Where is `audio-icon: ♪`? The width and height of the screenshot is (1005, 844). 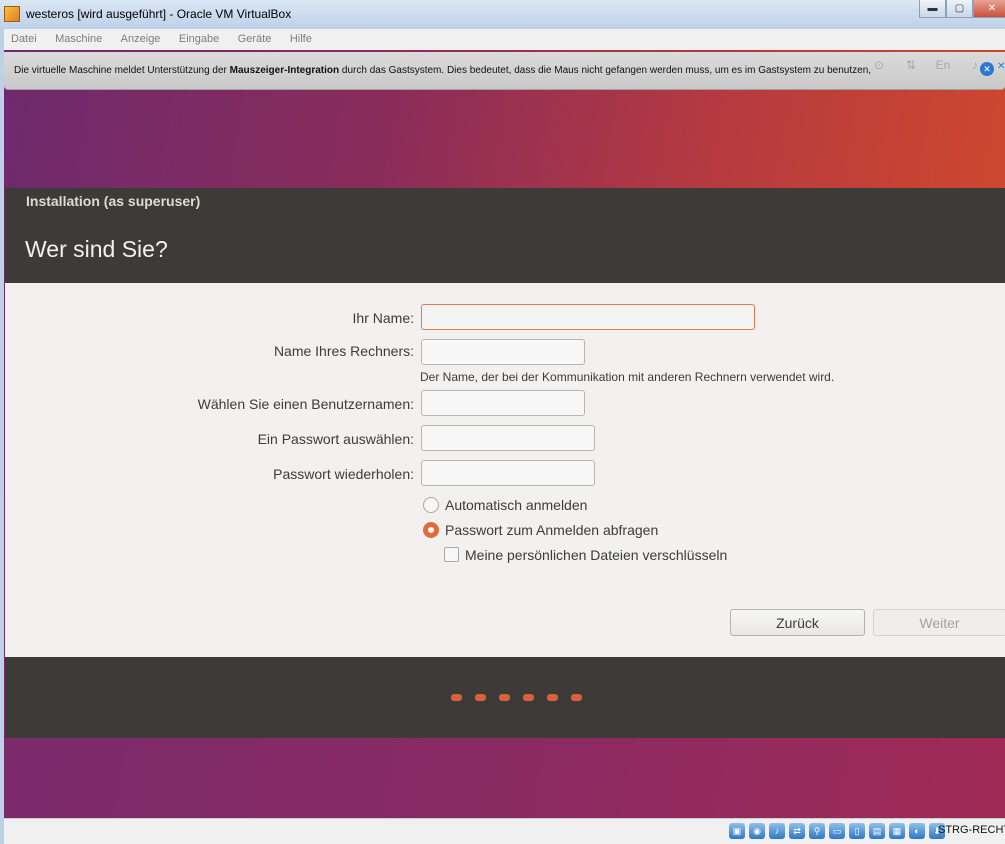
audio-icon: ♪ is located at coordinates (777, 831).